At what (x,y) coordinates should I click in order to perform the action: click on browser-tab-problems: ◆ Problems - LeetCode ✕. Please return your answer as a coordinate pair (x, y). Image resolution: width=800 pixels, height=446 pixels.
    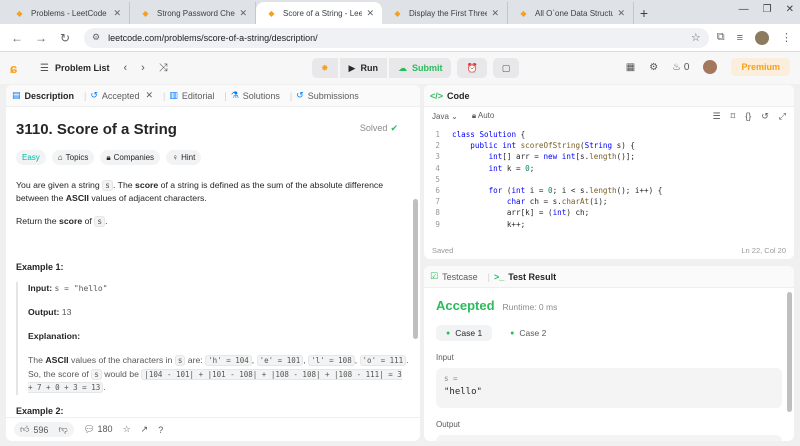
    Looking at the image, I should click on (67, 13).